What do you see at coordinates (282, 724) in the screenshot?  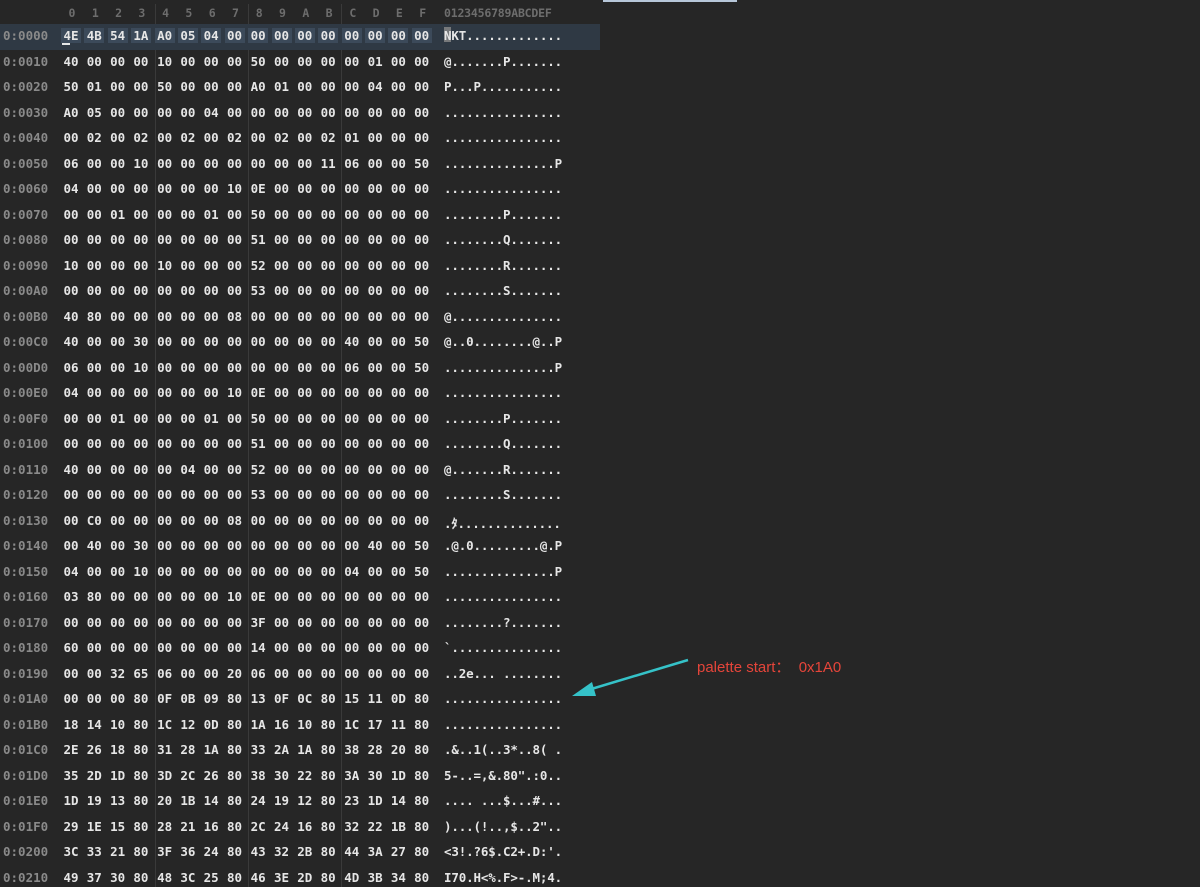 I see `hex-byte: 16` at bounding box center [282, 724].